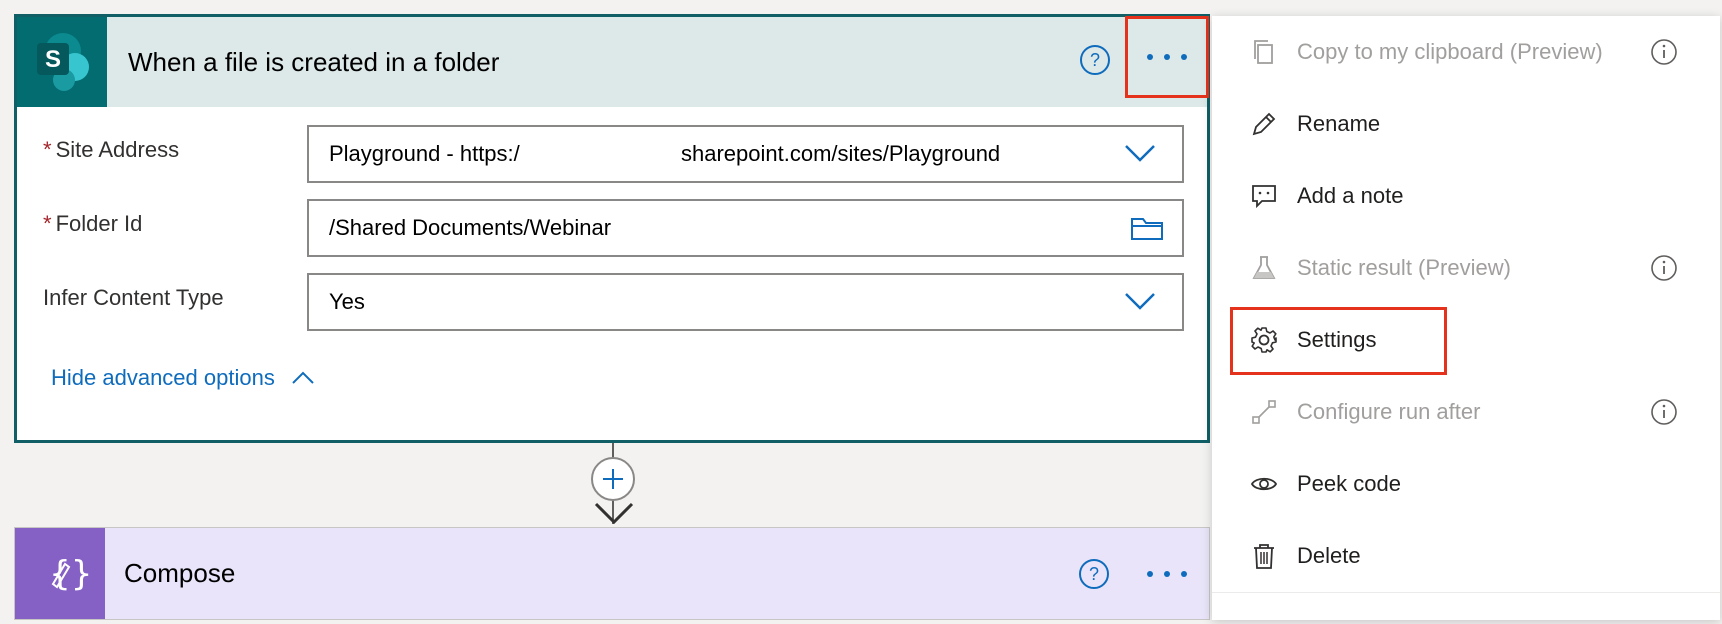  What do you see at coordinates (314, 62) in the screenshot?
I see `trigger-title: When a file is created in a folder` at bounding box center [314, 62].